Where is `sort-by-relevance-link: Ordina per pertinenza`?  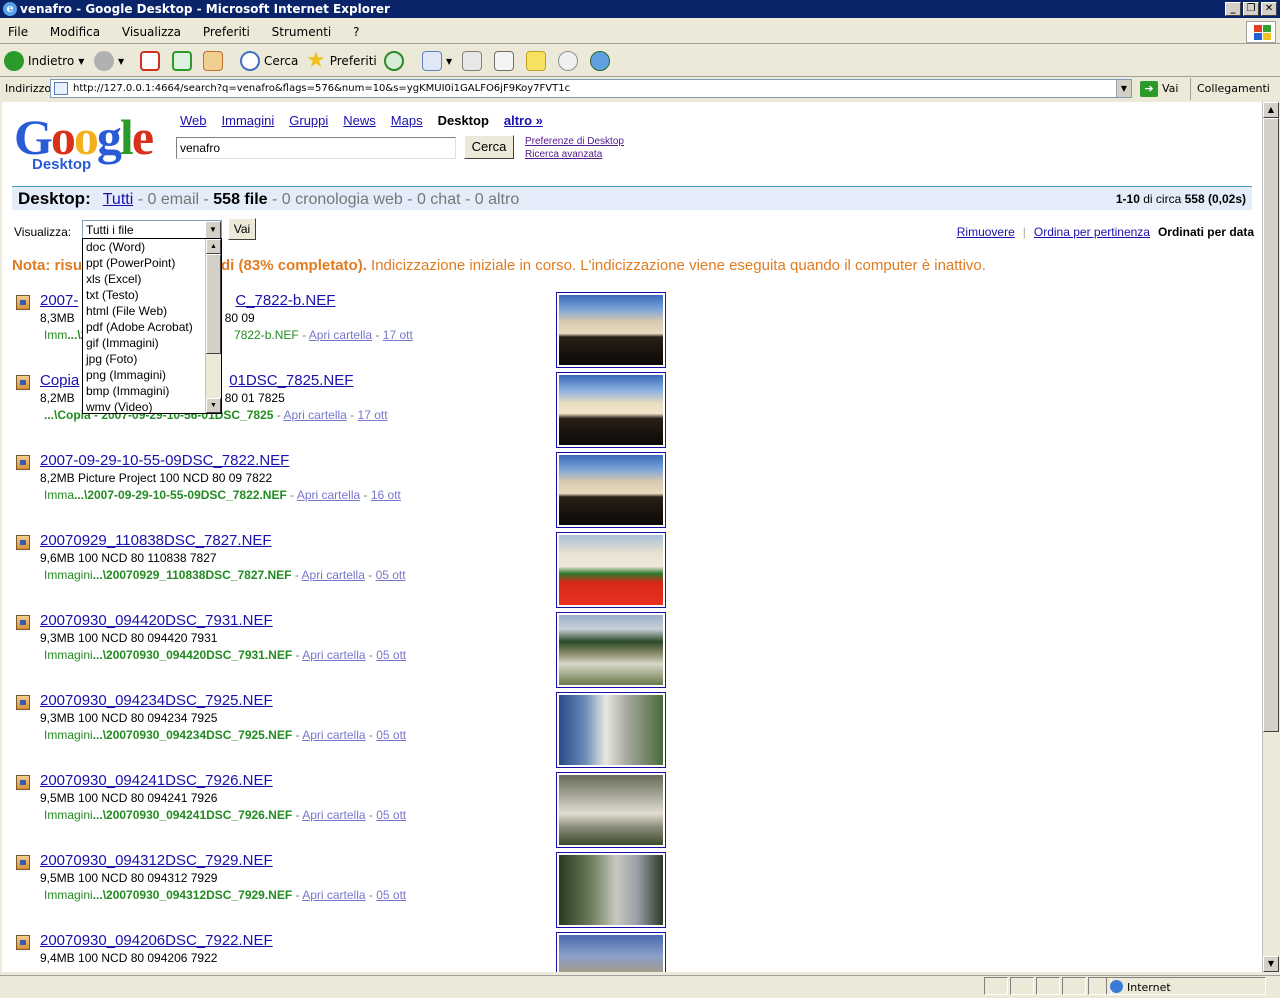 sort-by-relevance-link: Ordina per pertinenza is located at coordinates (1092, 232).